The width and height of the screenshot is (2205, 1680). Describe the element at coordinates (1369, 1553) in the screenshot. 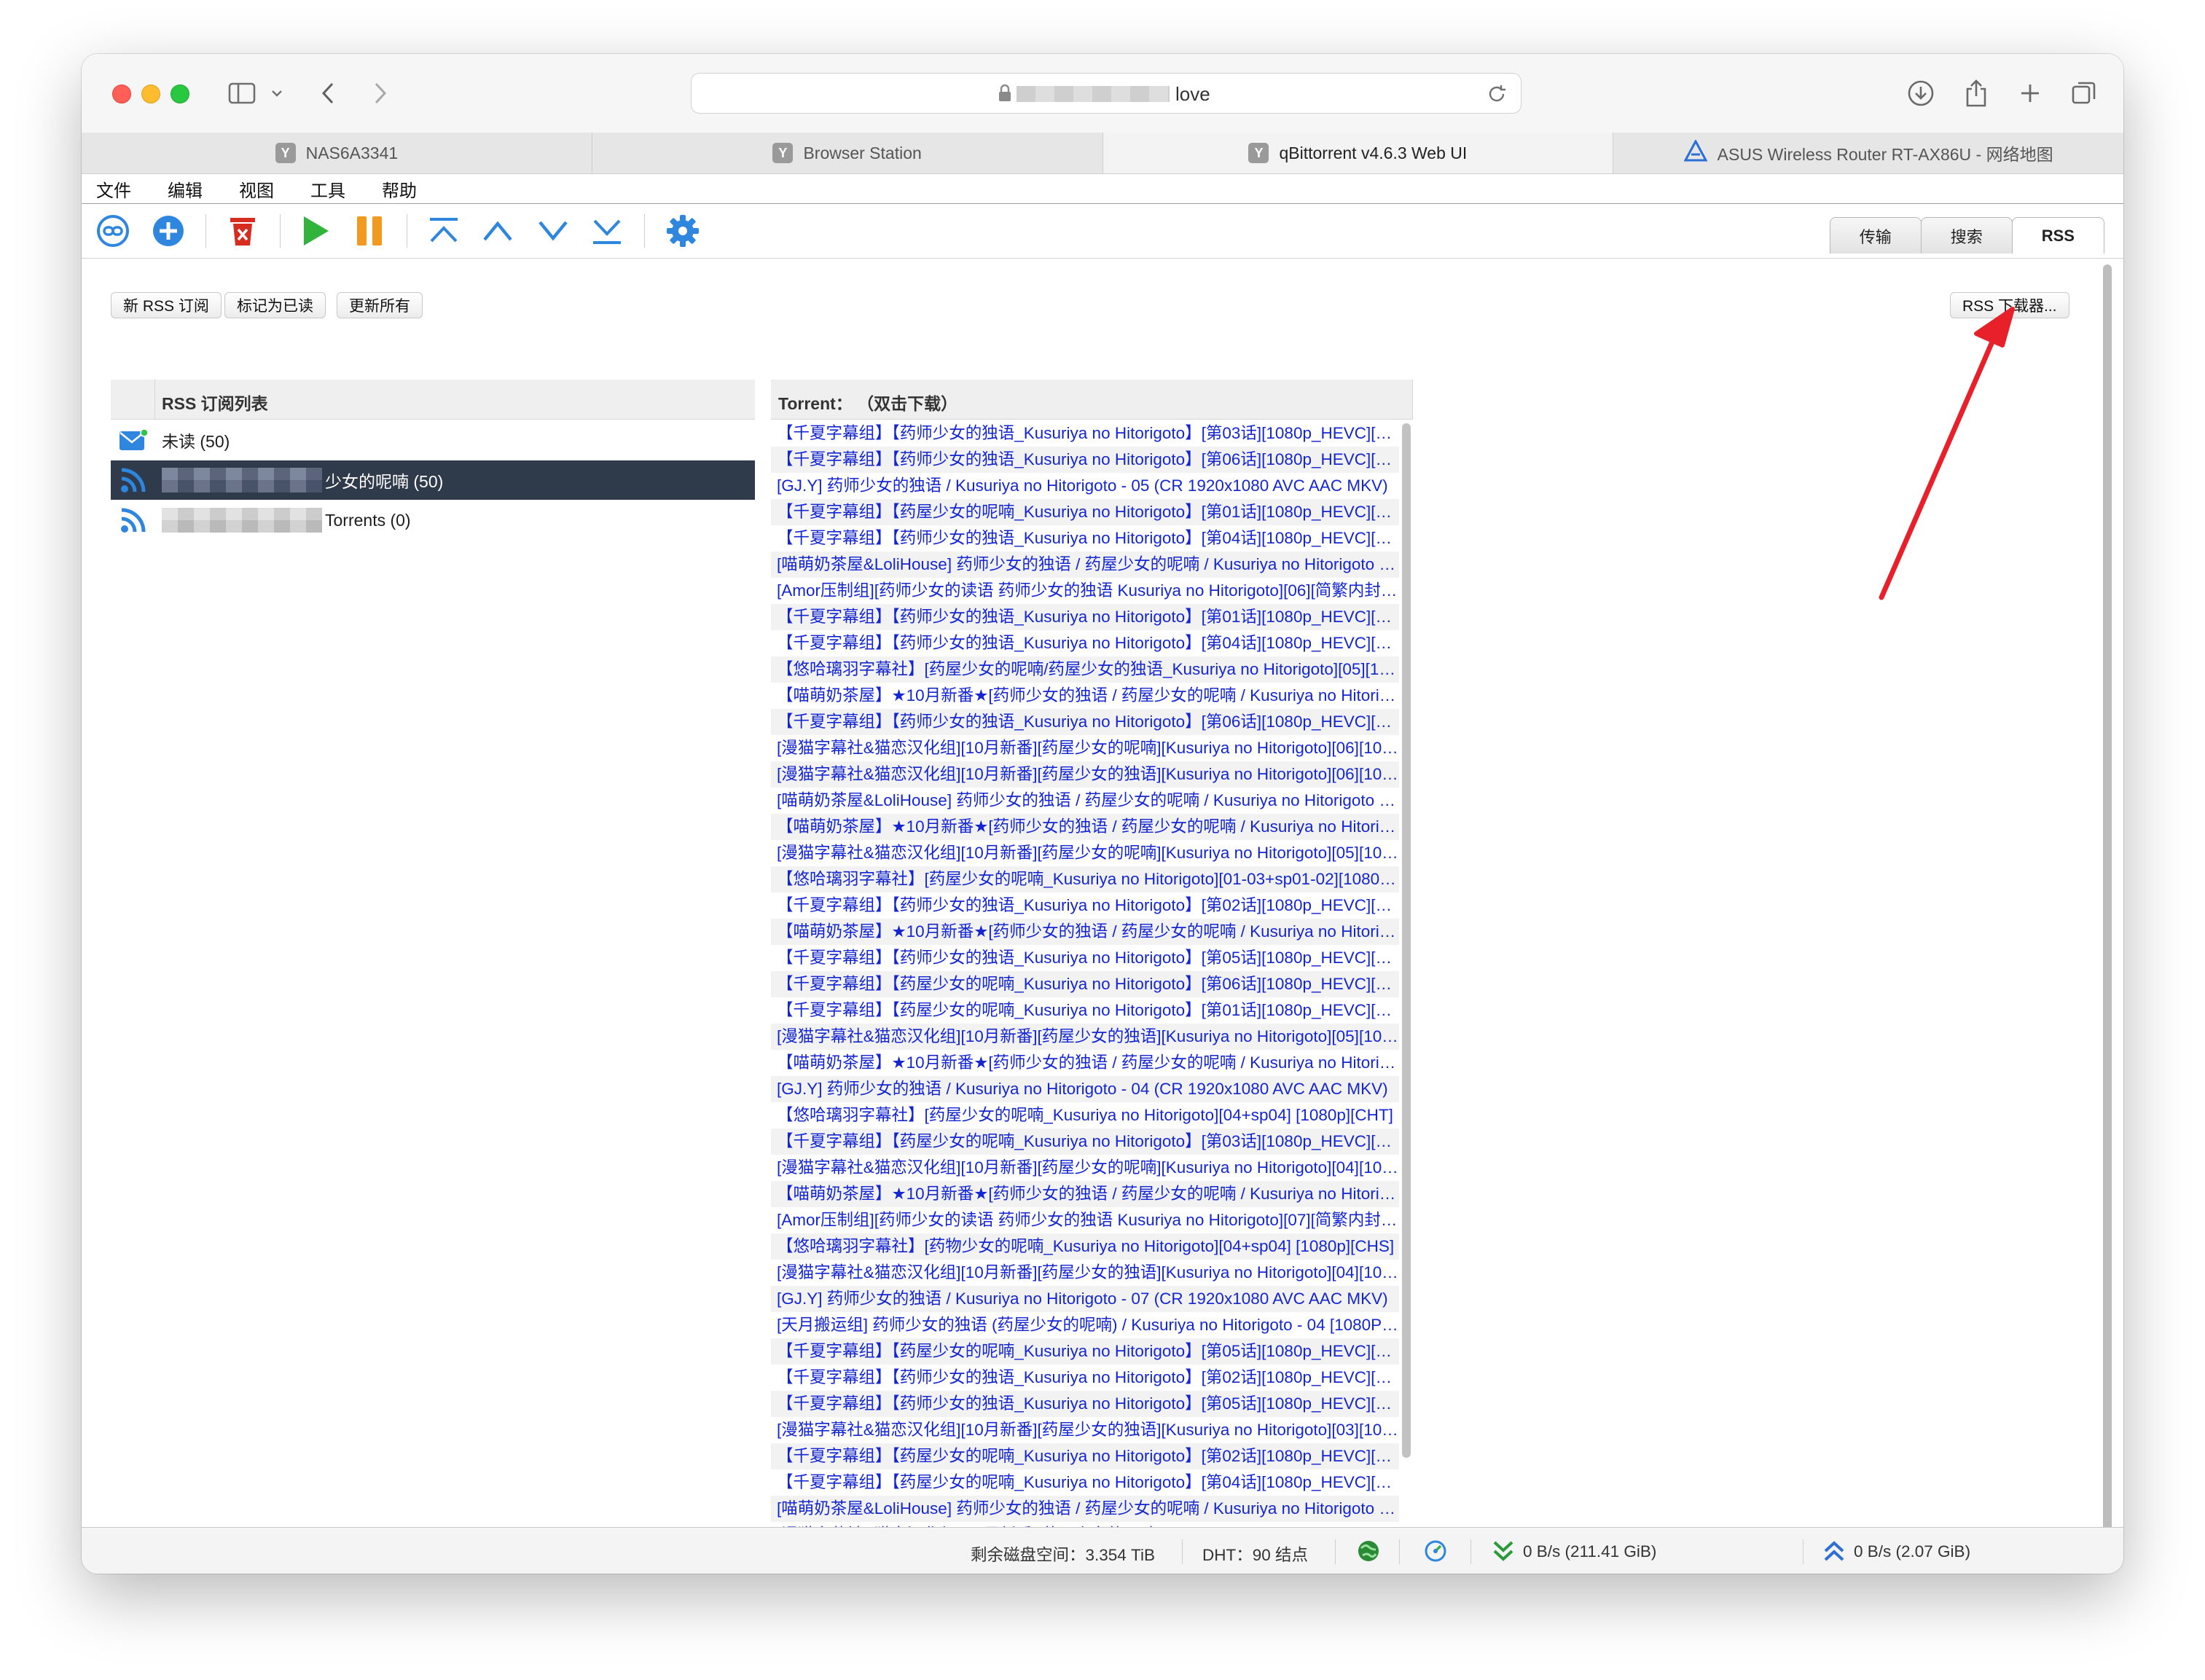

I see `connection-status-icon` at that location.